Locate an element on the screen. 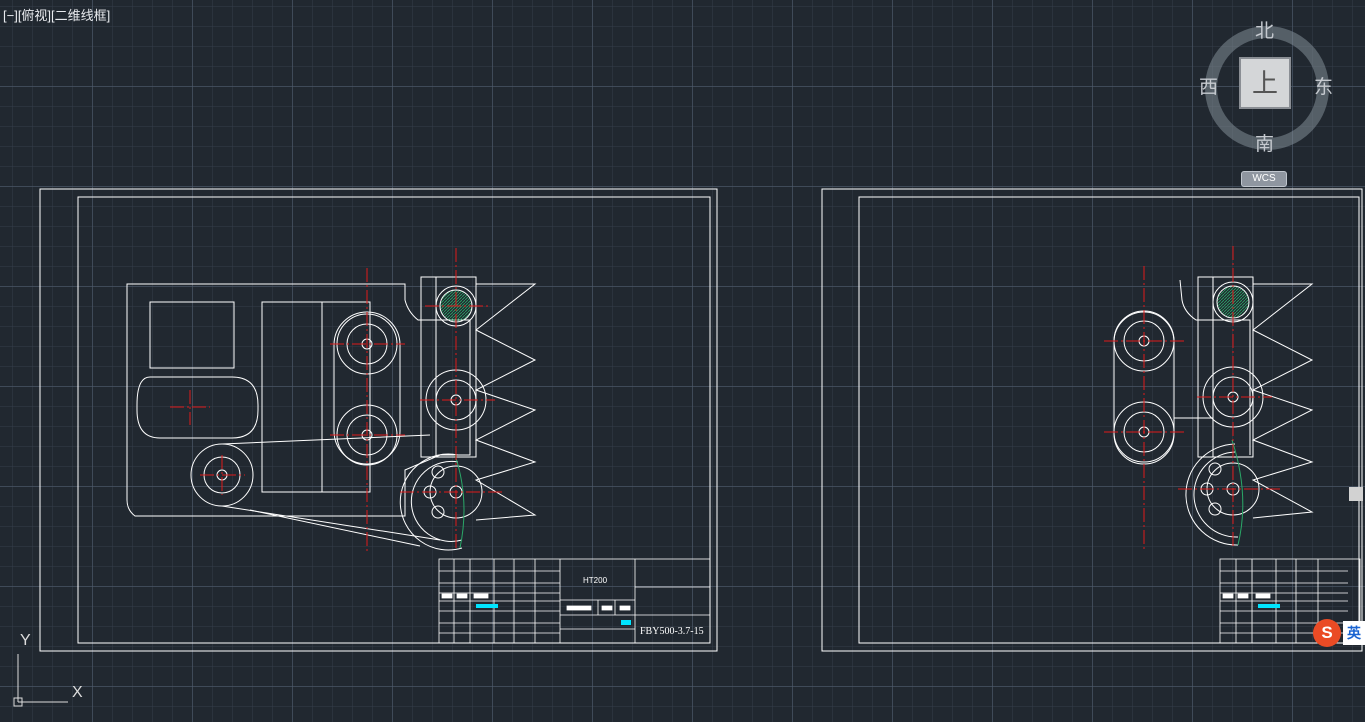  scrollbar-thumb is located at coordinates (1356, 494).